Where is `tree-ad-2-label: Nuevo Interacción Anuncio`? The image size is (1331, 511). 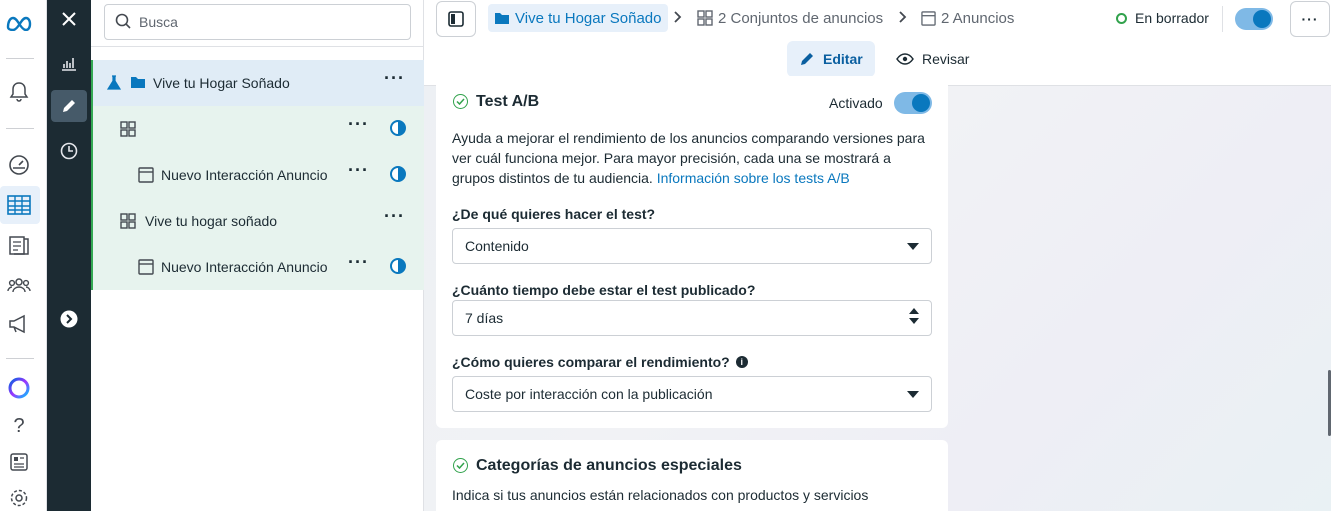 tree-ad-2-label: Nuevo Interacción Anuncio is located at coordinates (244, 267).